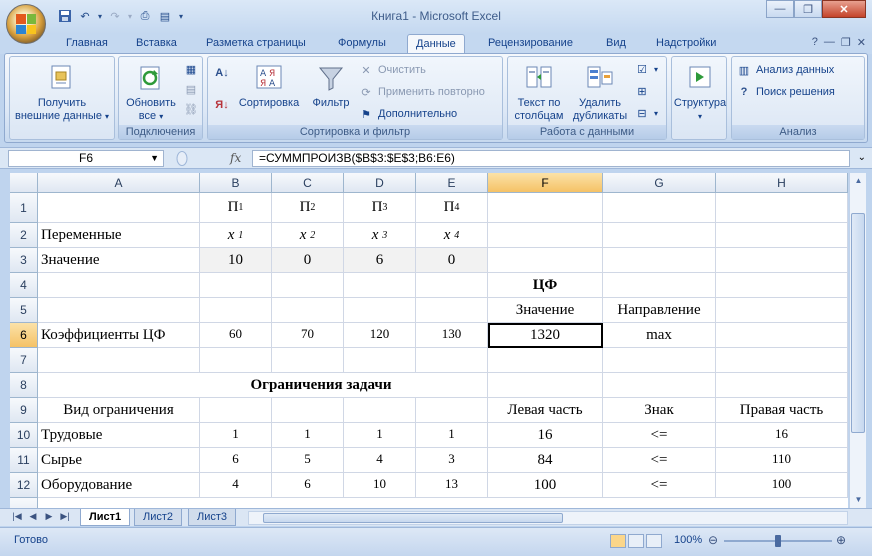 Image resolution: width=872 pixels, height=556 pixels. I want to click on get-external-data-button: Получить внешние данные ▾, so click(62, 91).